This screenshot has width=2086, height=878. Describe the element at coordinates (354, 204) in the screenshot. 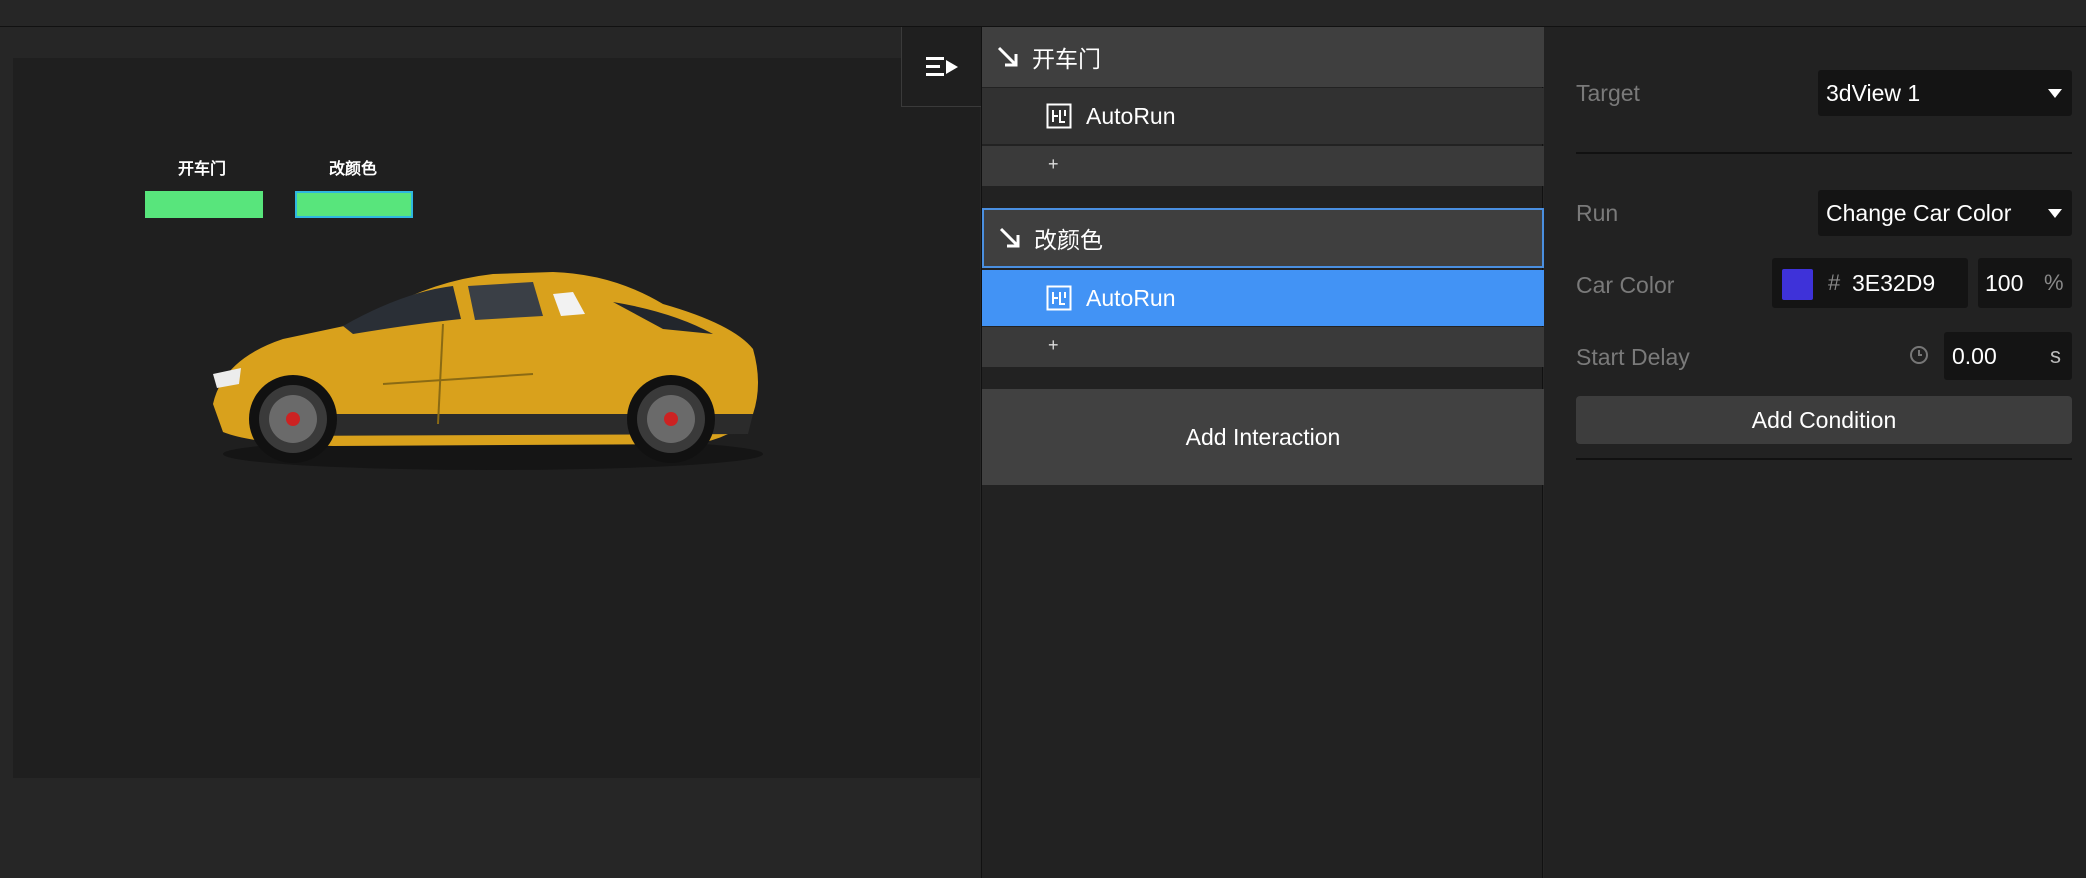

I see `trigger-button-change-color` at that location.